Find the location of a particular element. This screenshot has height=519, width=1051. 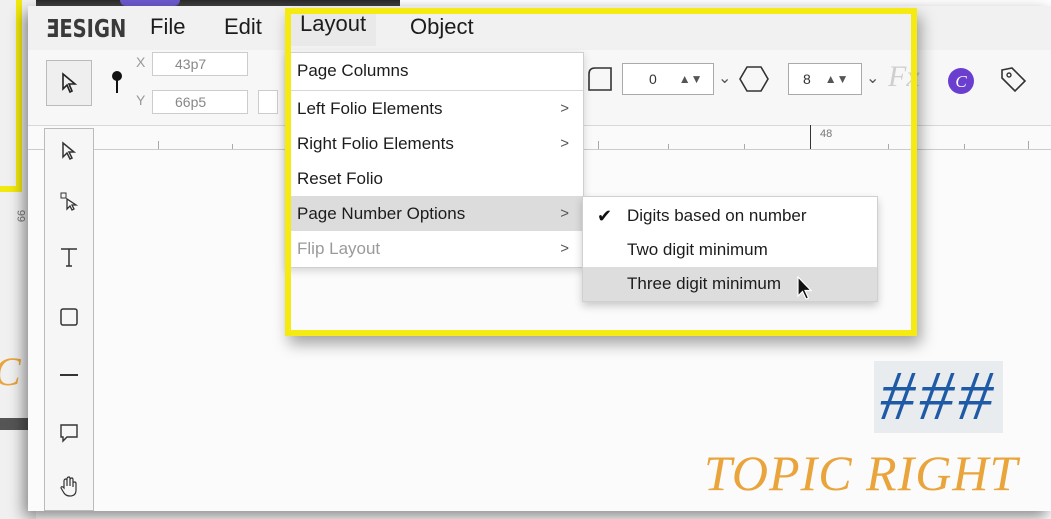

menu-layout: Layout is located at coordinates (333, 28).